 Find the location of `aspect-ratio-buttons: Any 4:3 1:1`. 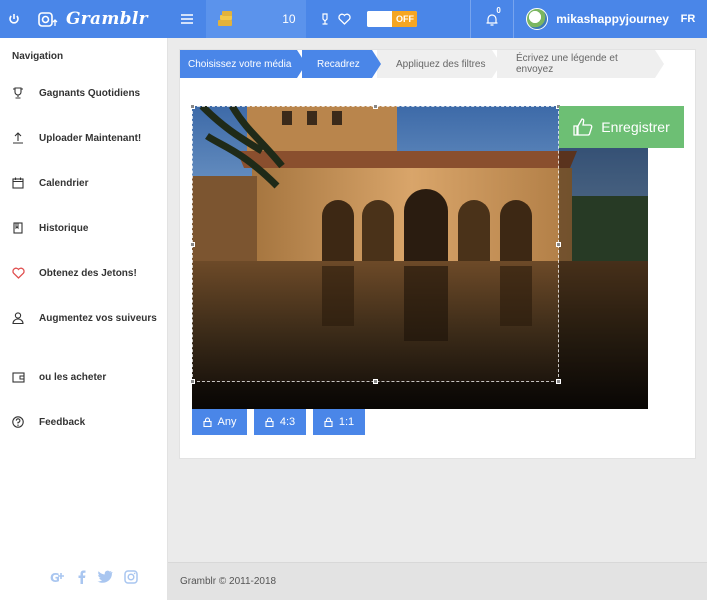

aspect-ratio-buttons: Any 4:3 1:1 is located at coordinates (278, 422).